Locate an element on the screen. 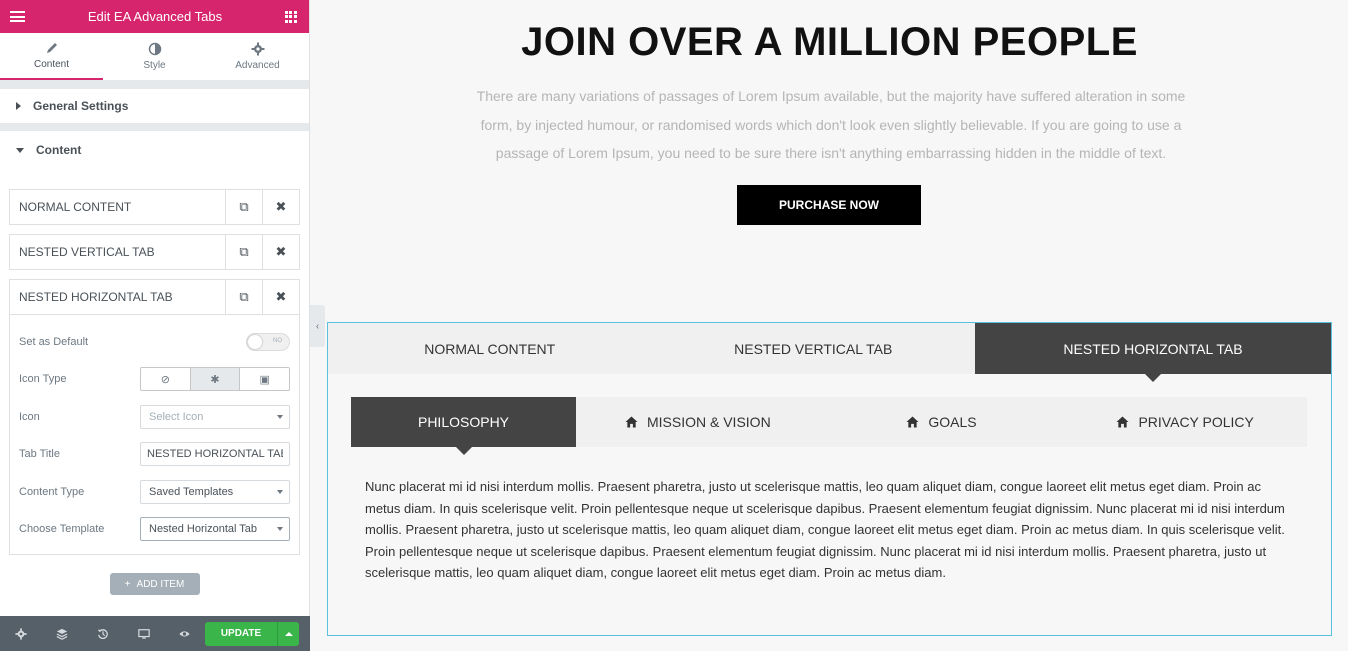 This screenshot has height=651, width=1348. tab-nested-vertical: NESTED VERTICAL TAB is located at coordinates (814, 348).